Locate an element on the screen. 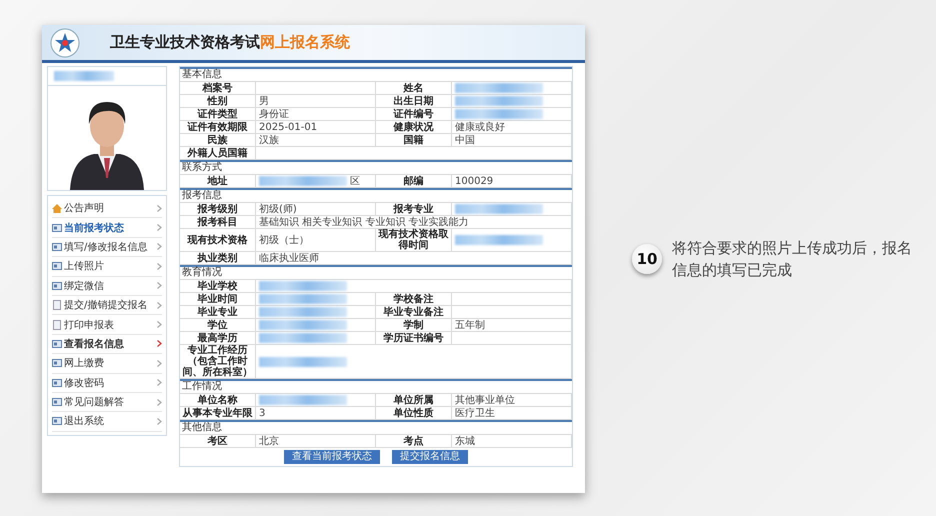 The width and height of the screenshot is (936, 516). field-label: 执业类别 is located at coordinates (218, 258).